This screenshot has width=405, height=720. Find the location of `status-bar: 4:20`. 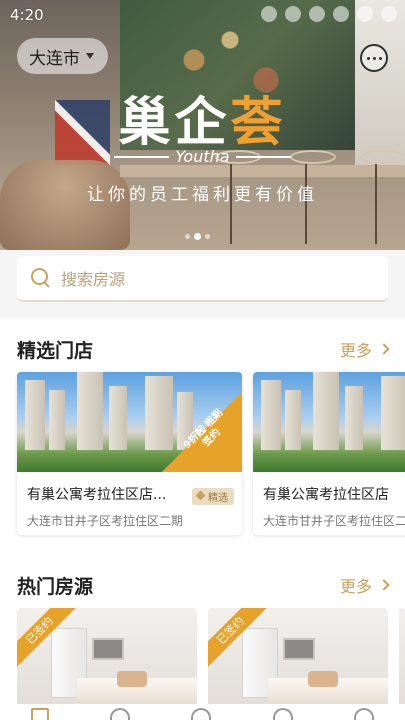

status-bar: 4:20 is located at coordinates (202, 15).